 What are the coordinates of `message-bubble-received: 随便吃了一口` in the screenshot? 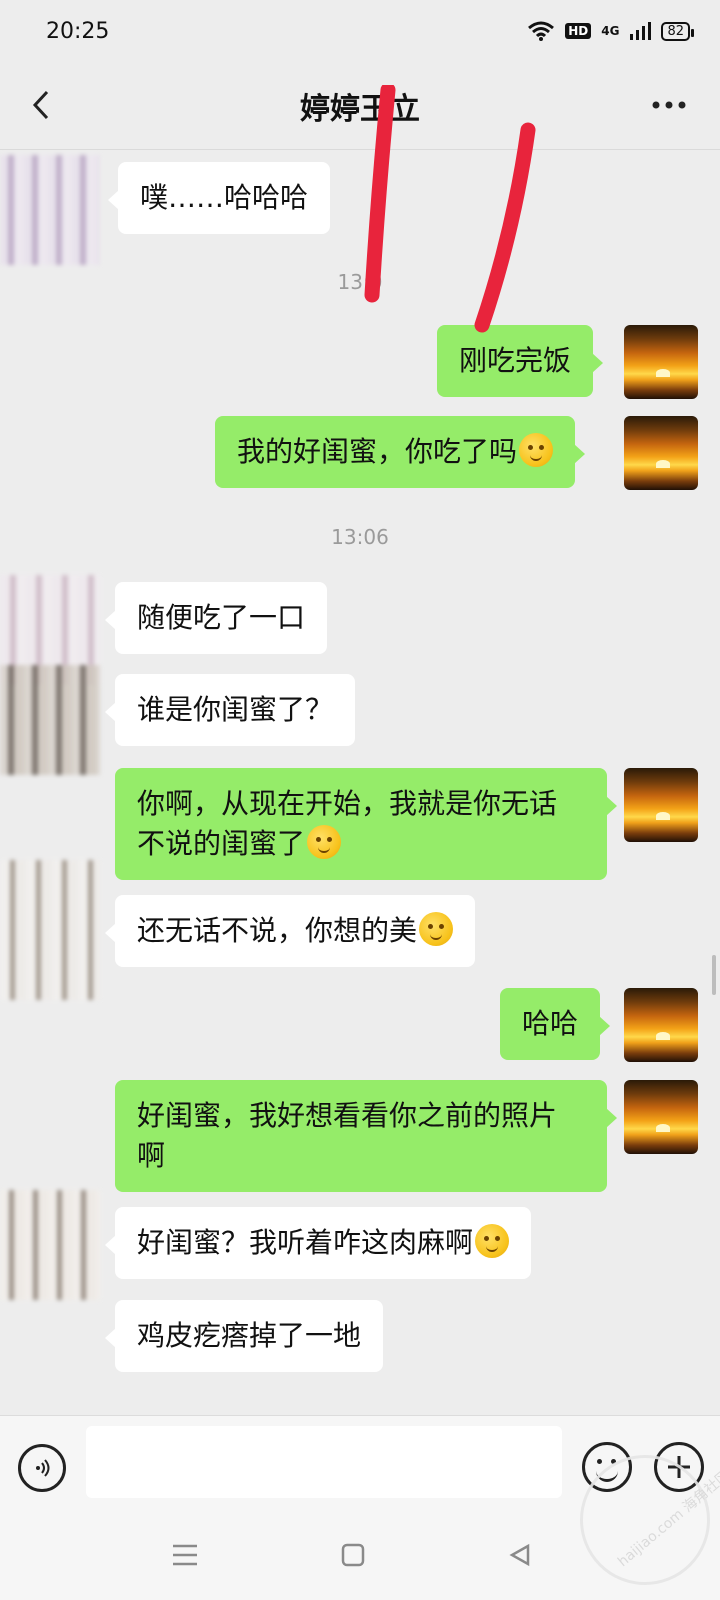 It's located at (216, 618).